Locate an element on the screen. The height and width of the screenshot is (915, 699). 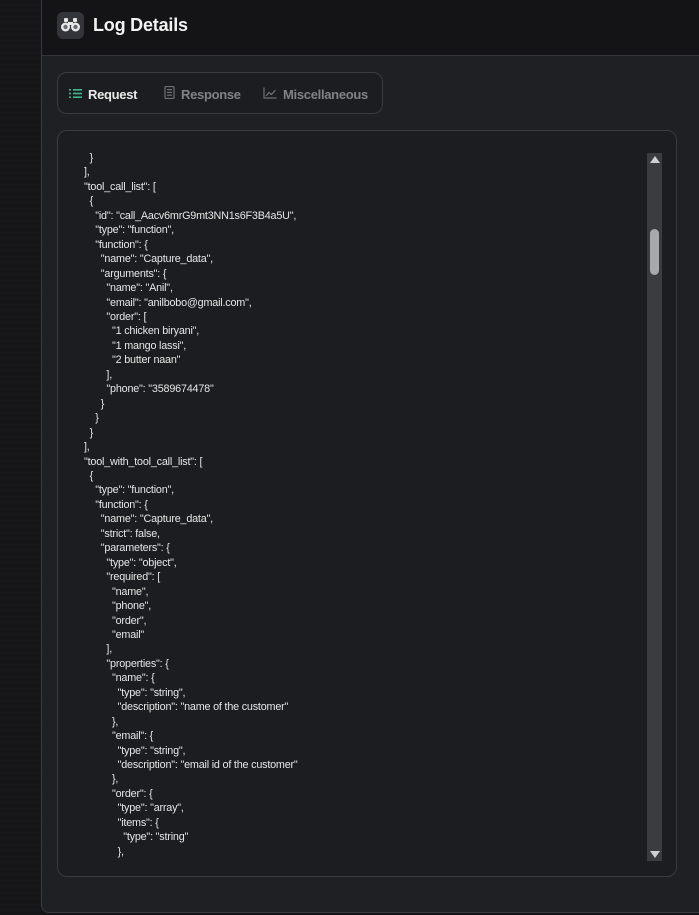
scroll-down-arrow-icon is located at coordinates (655, 854).